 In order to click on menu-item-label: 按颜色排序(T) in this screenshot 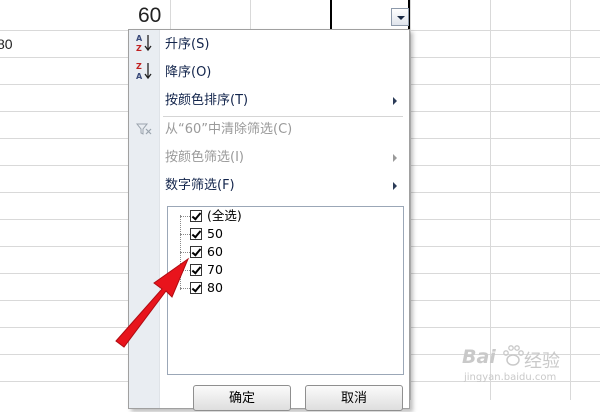, I will do `click(207, 100)`.